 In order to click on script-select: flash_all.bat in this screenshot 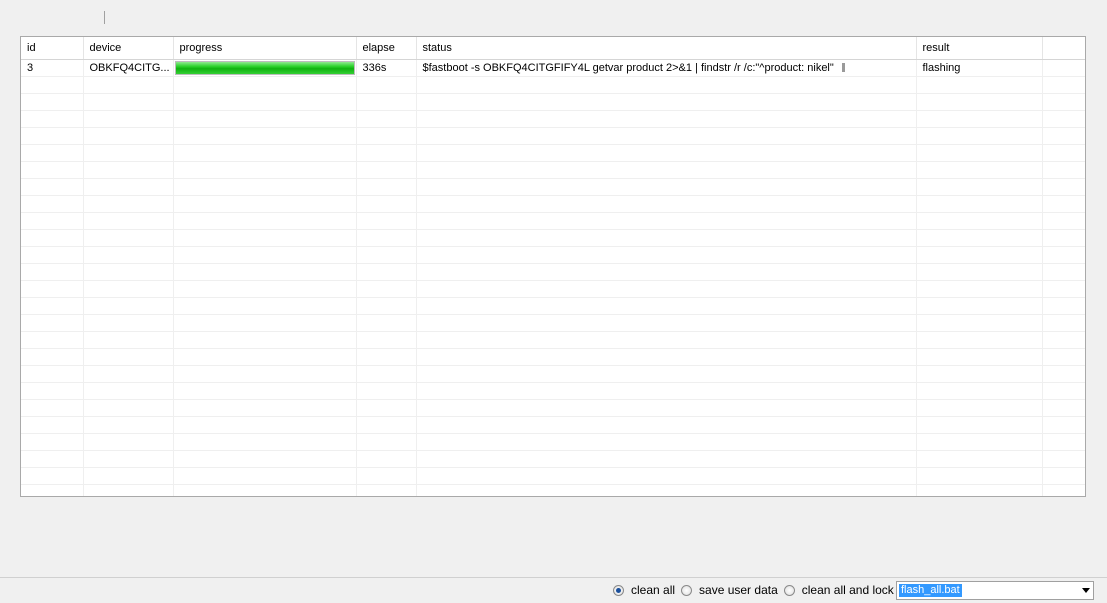, I will do `click(995, 590)`.